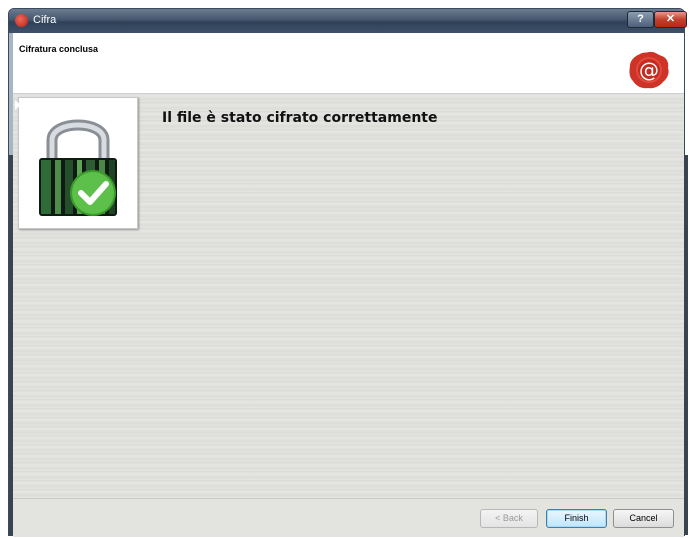 Image resolution: width=689 pixels, height=538 pixels. I want to click on wax-seal-icon: @, so click(649, 70).